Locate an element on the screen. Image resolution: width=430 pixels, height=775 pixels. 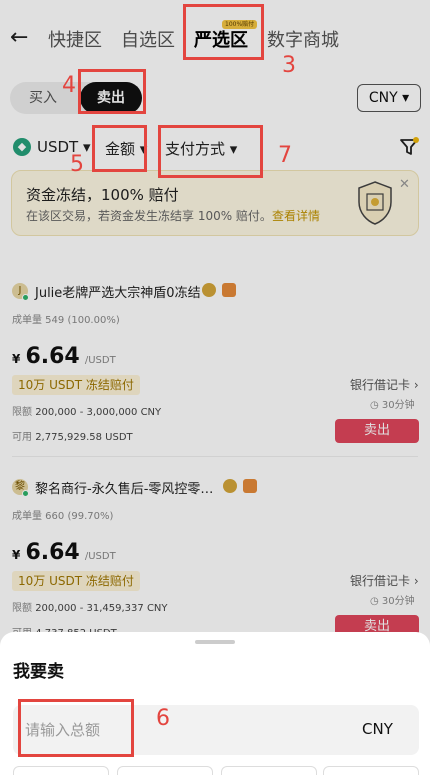
tab-quick: 快捷区 is located at coordinates (75, 39).